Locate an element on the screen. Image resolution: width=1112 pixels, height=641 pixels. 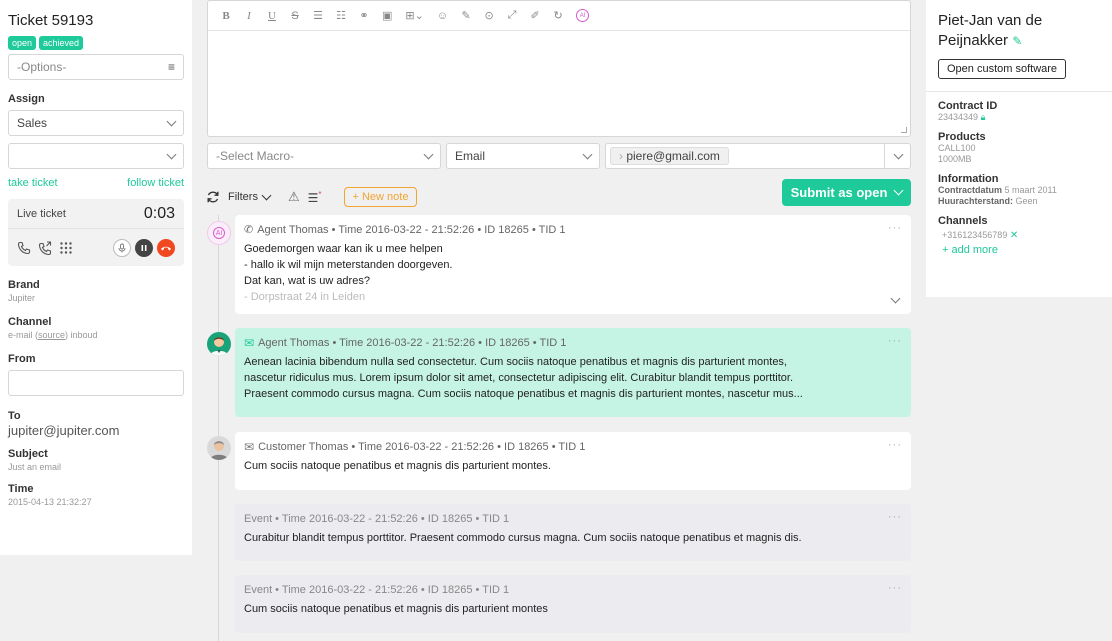
timeline-controls: Filters ⚠ ☰* + New note is located at coordinates (312, 197).